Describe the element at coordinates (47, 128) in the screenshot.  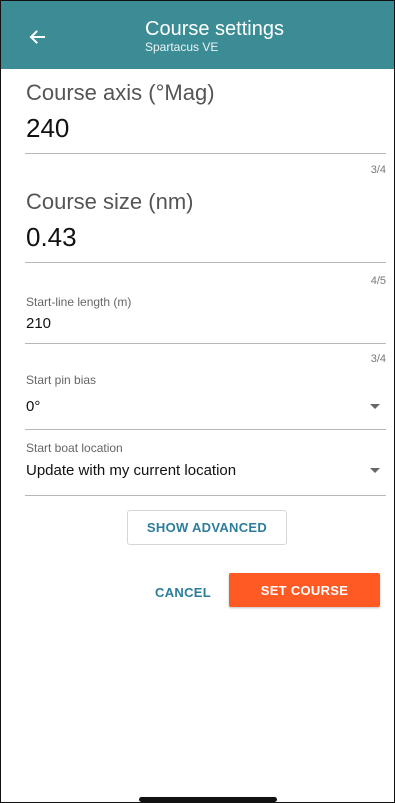
I see `course-axis-value: 240` at that location.